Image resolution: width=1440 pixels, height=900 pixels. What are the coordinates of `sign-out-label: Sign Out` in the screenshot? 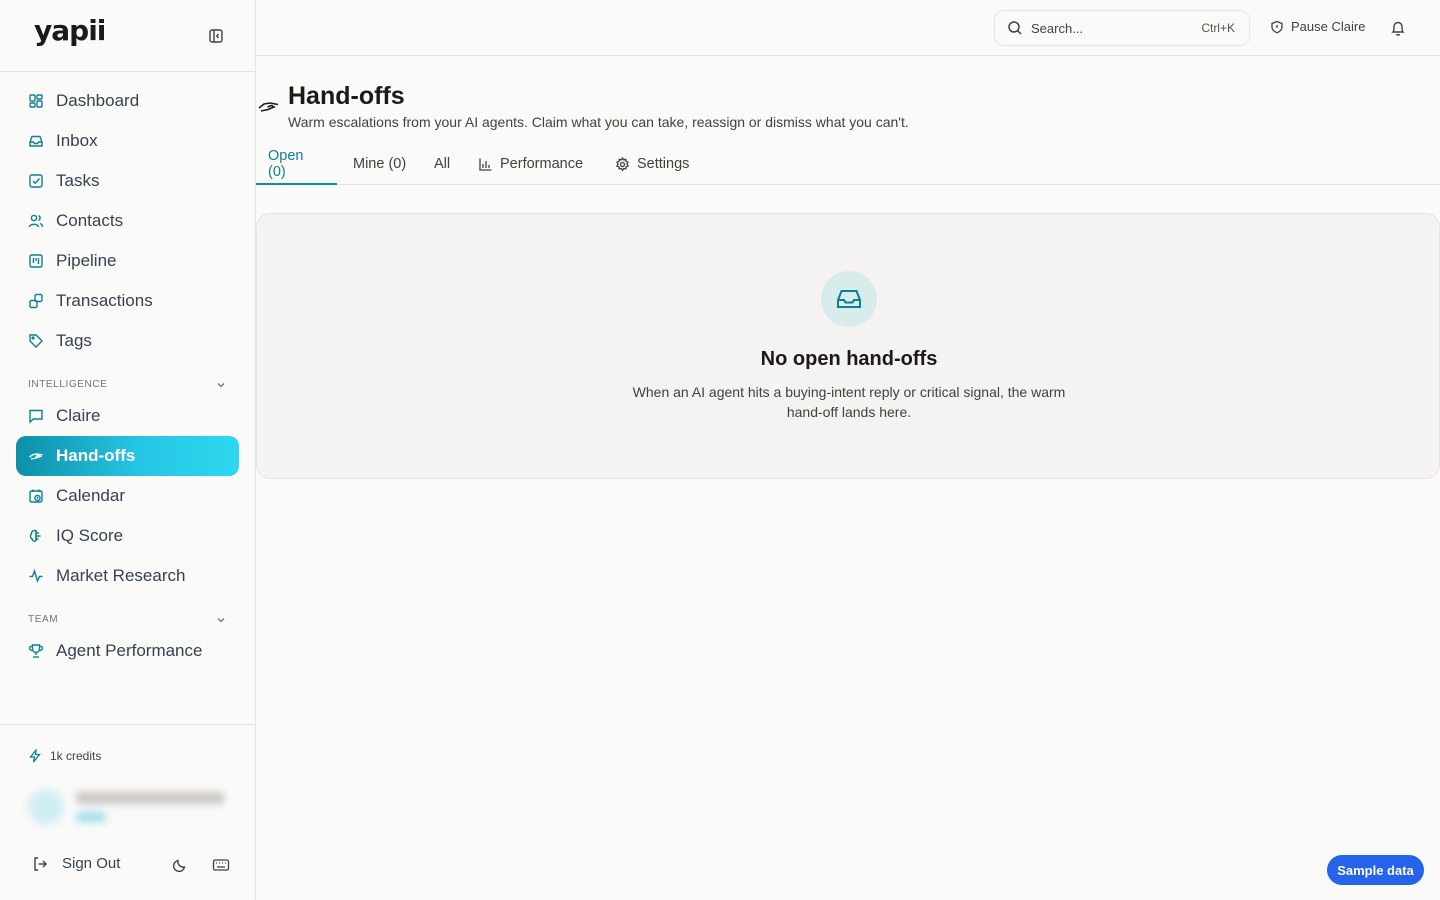 It's located at (91, 863).